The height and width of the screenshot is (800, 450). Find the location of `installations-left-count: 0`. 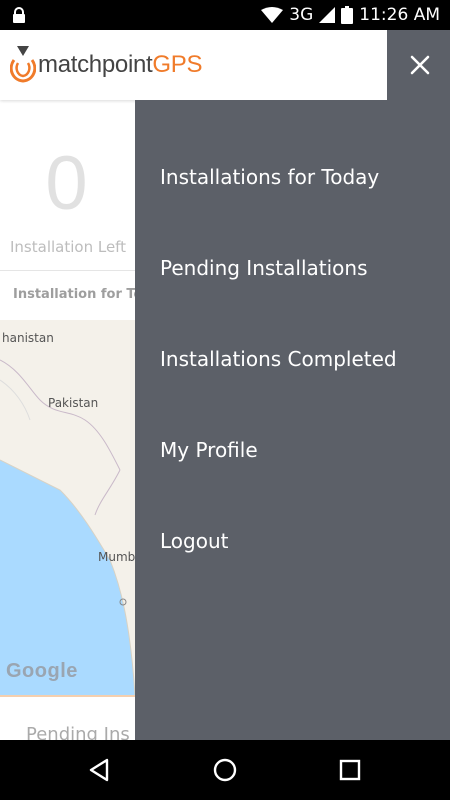

installations-left-count: 0 is located at coordinates (66, 183).